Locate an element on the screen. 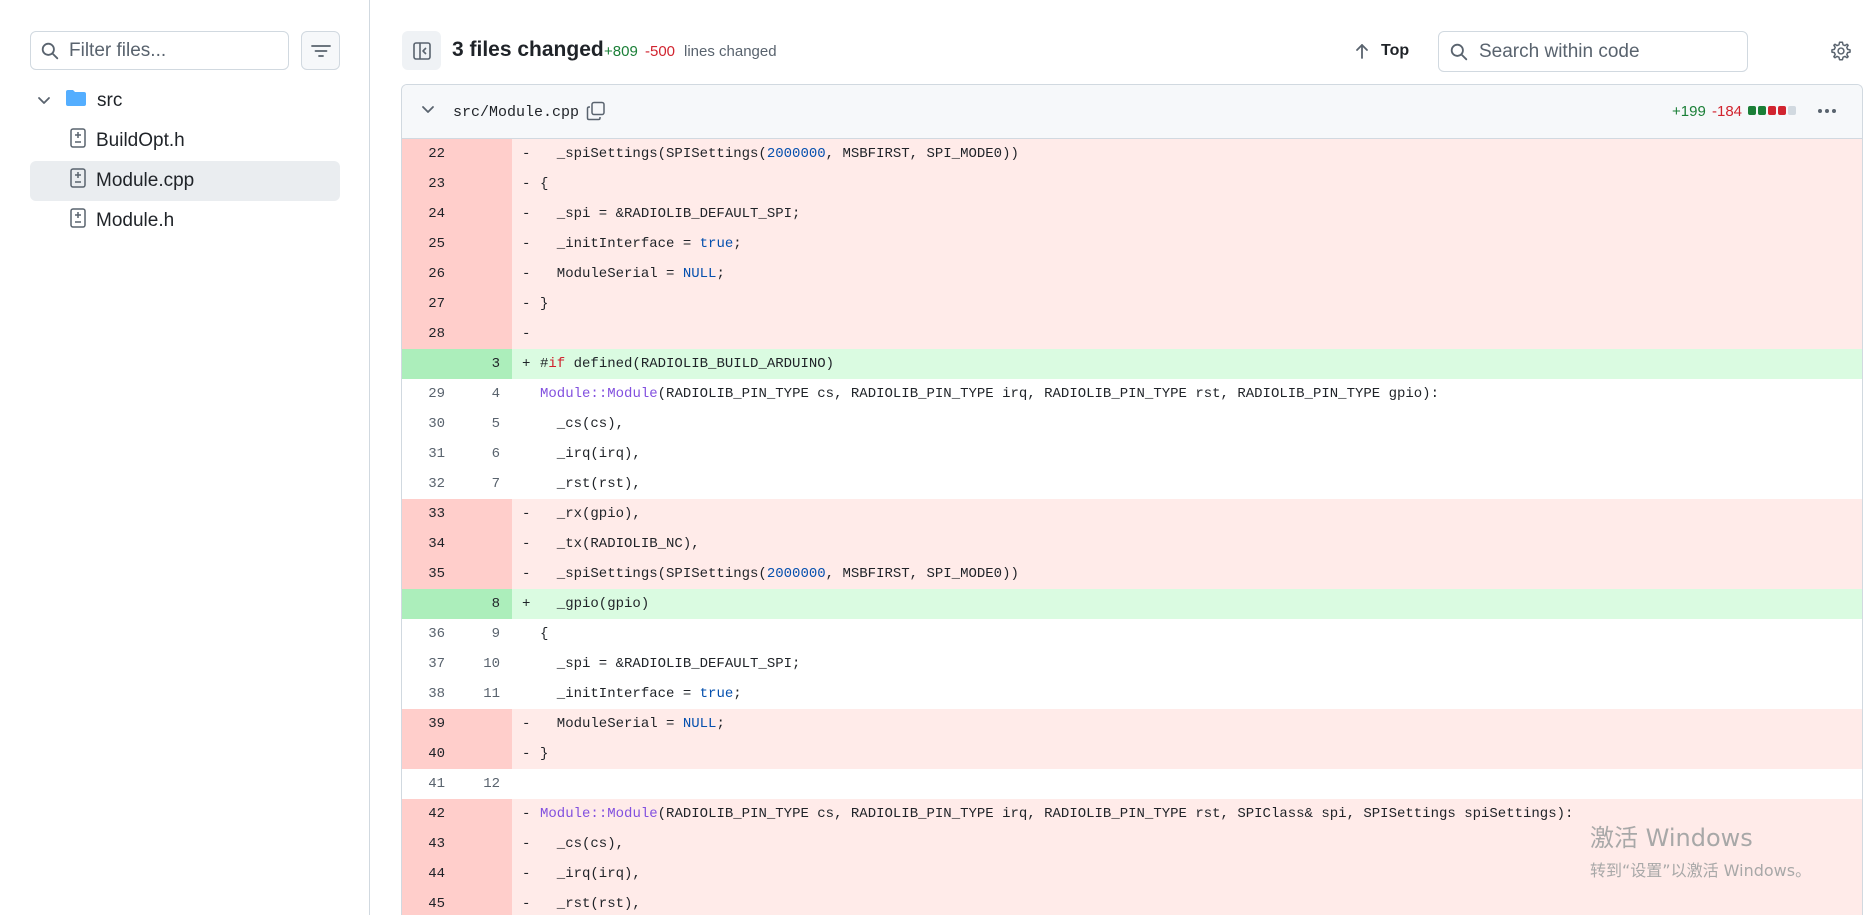 Image resolution: width=1865 pixels, height=915 pixels. diff-line-add: 3 + #if defined(RADIOLIB_BUILD_ARDUINO) is located at coordinates (1132, 364).